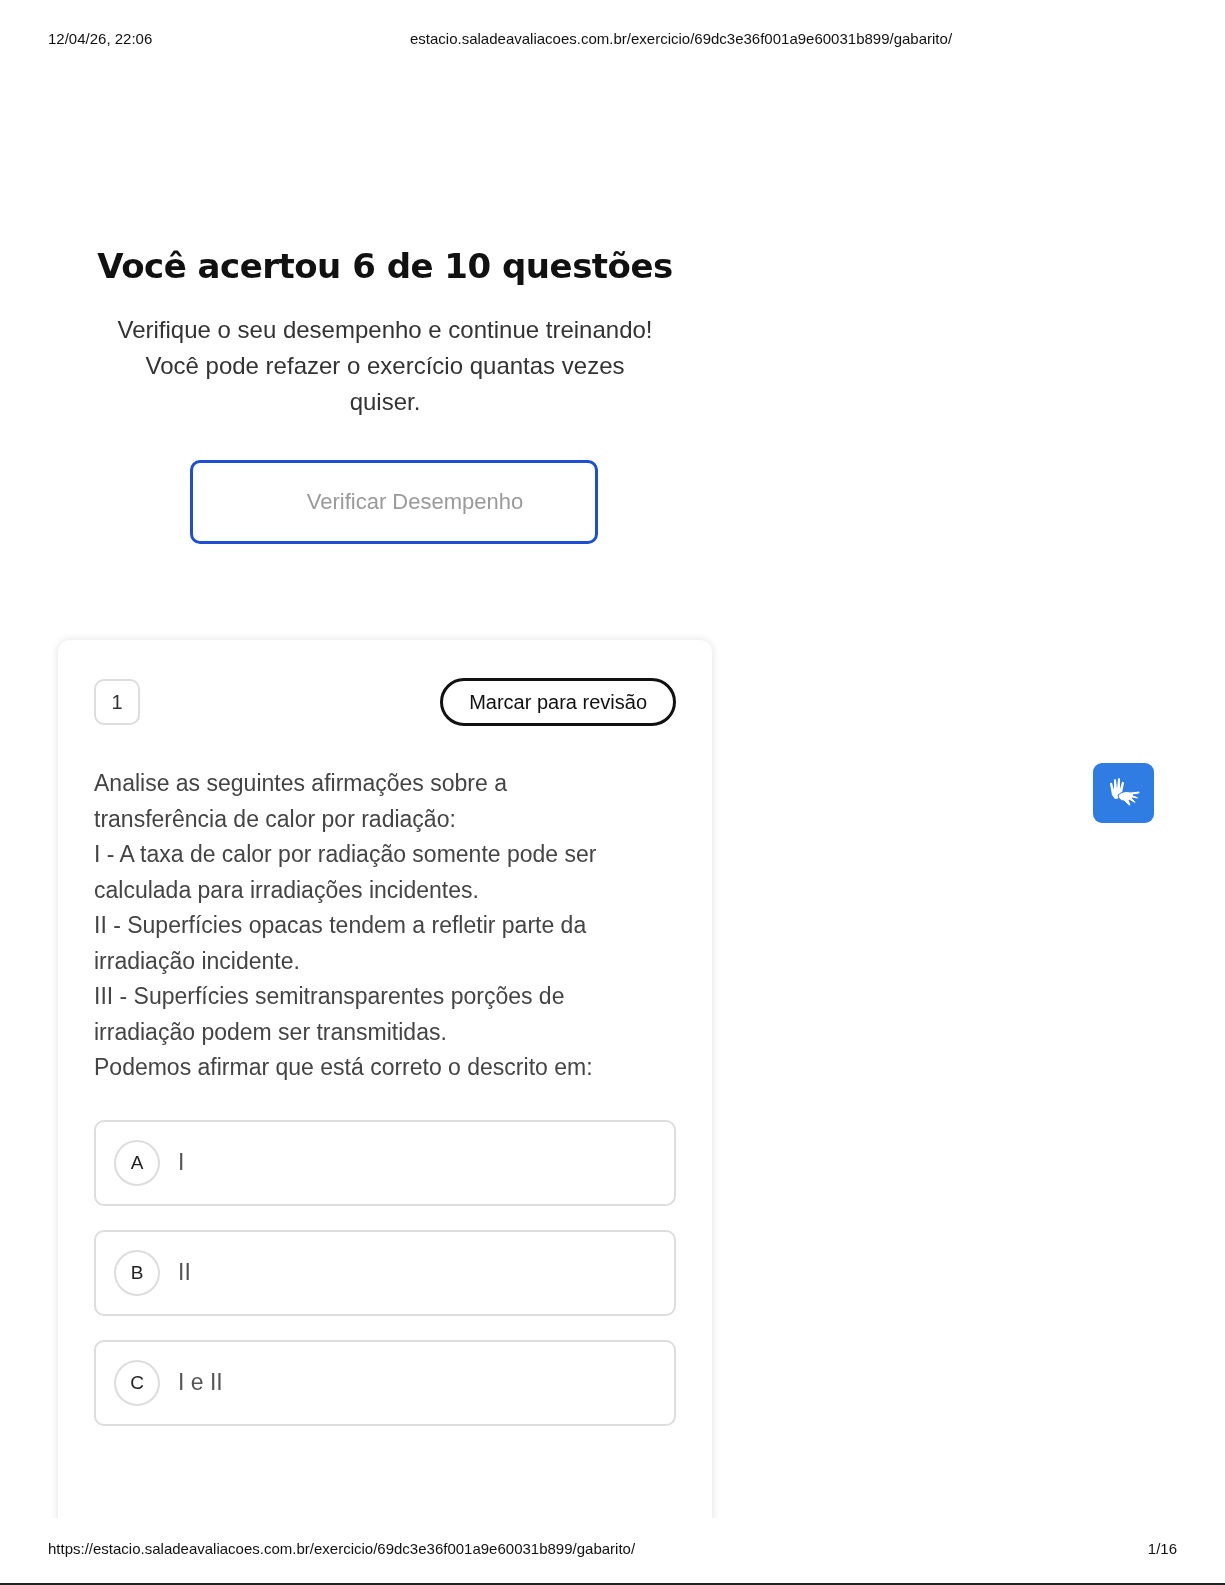  What do you see at coordinates (385, 366) in the screenshot?
I see `message-text: Você pode refazer o exercício quantas vezes` at bounding box center [385, 366].